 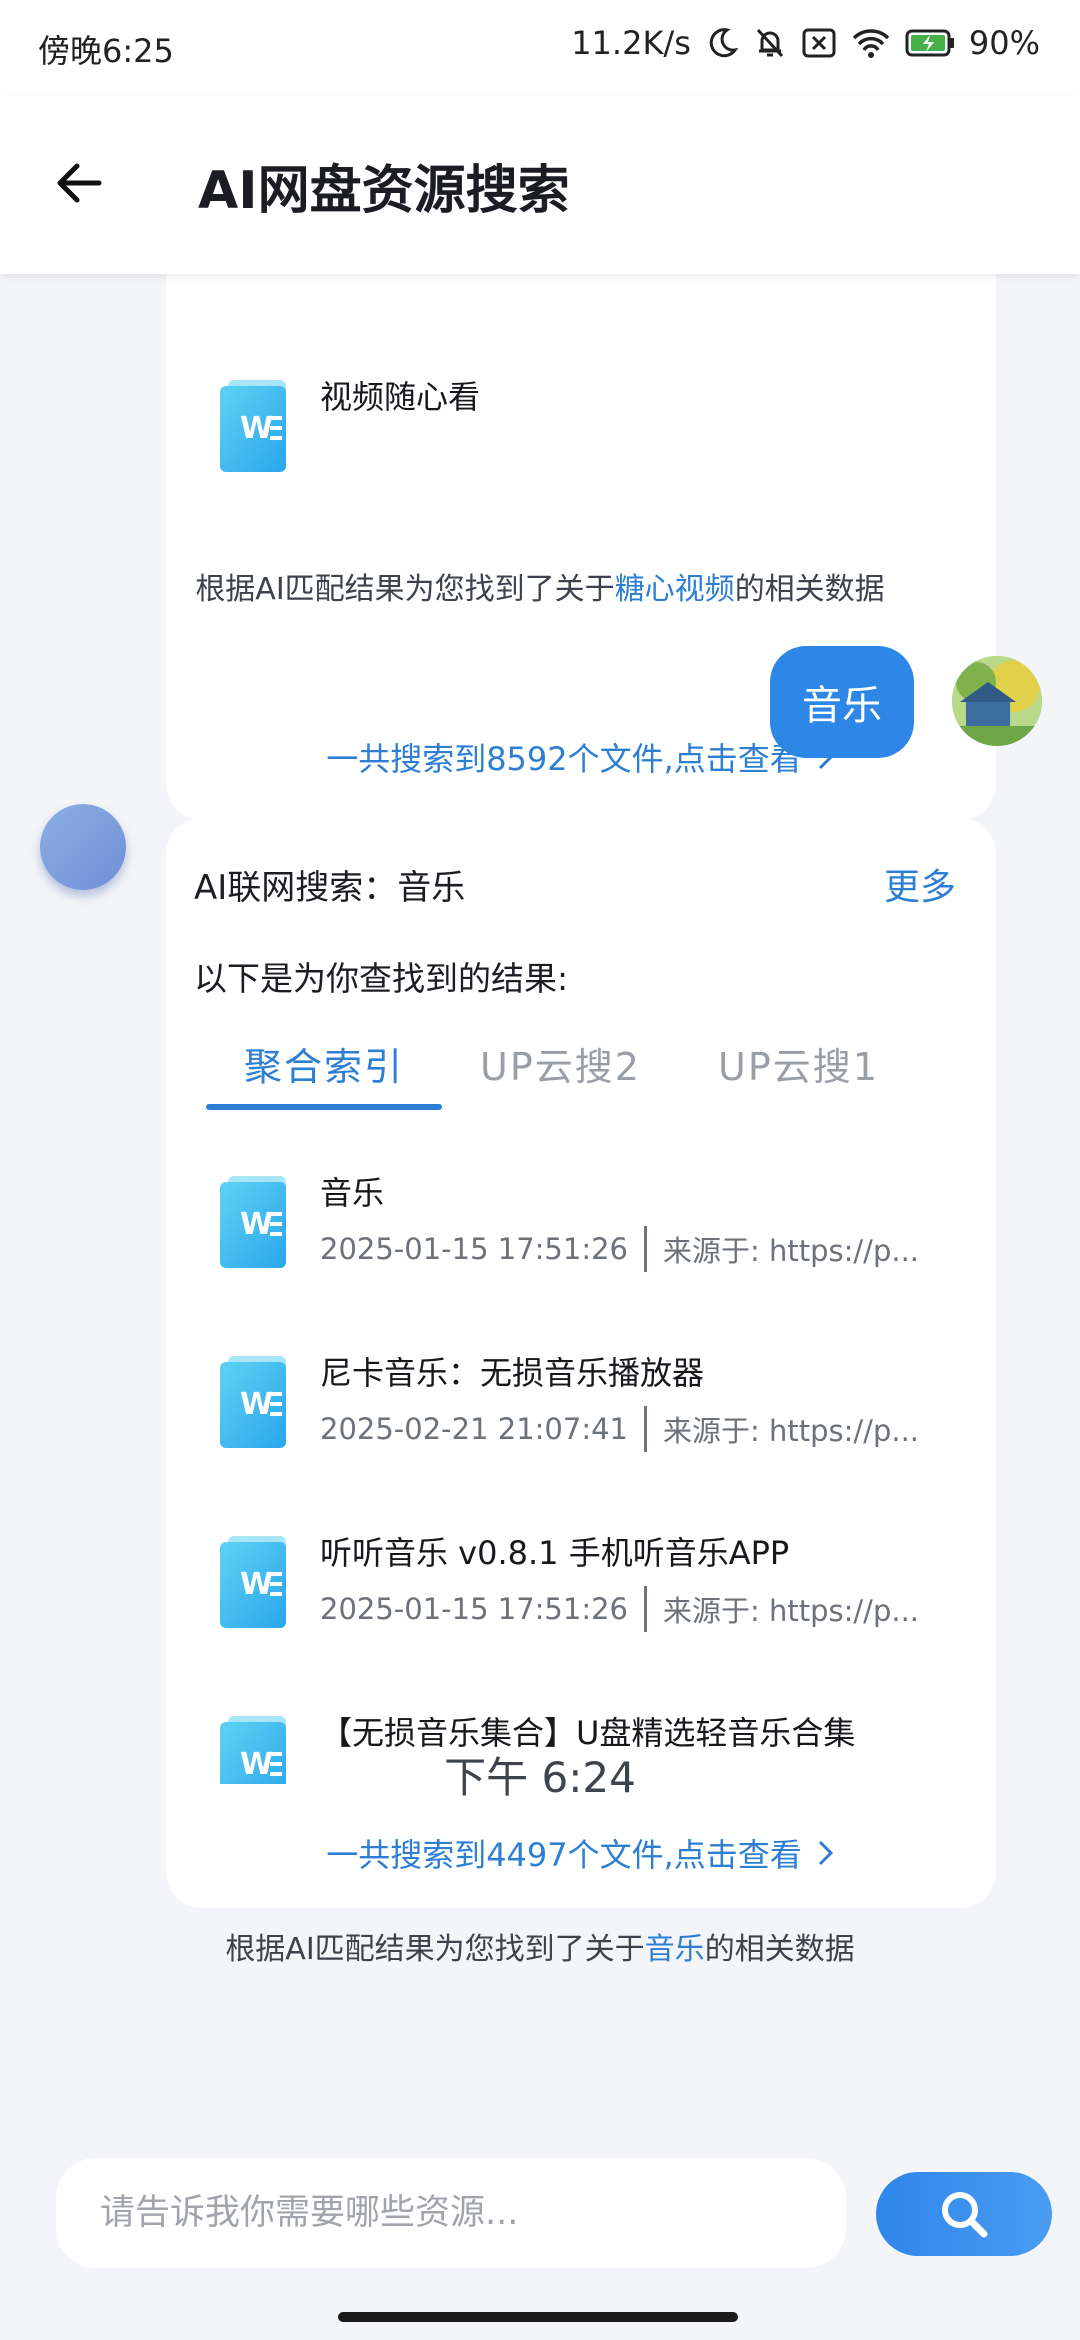 I want to click on home-indicator, so click(x=538, y=2317).